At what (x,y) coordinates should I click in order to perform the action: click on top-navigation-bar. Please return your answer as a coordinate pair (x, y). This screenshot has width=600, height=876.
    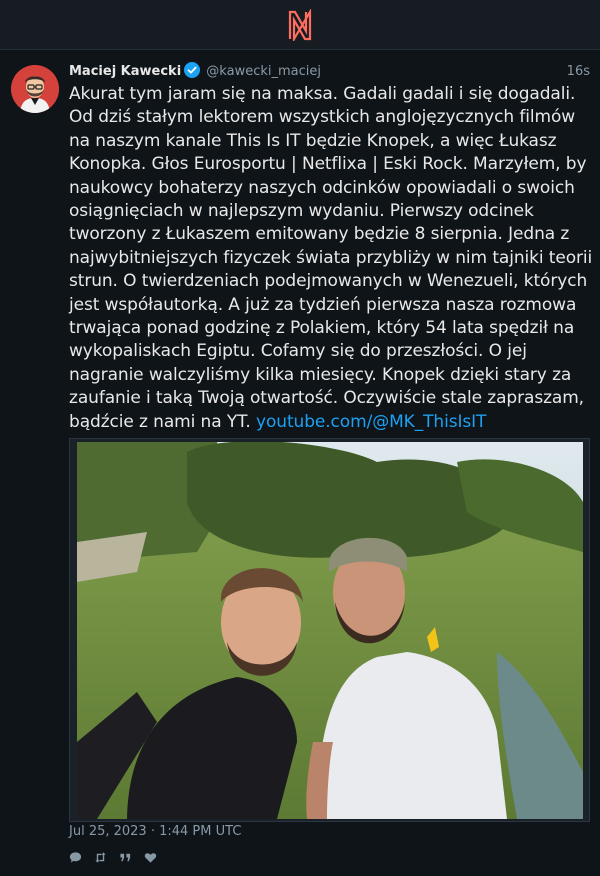
    Looking at the image, I should click on (300, 25).